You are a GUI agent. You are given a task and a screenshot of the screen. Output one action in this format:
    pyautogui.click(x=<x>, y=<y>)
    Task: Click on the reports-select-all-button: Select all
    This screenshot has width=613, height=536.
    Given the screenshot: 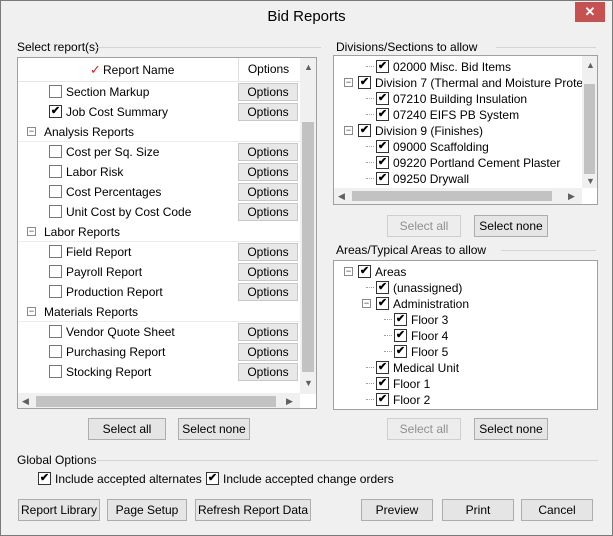 What is the action you would take?
    pyautogui.click(x=127, y=429)
    